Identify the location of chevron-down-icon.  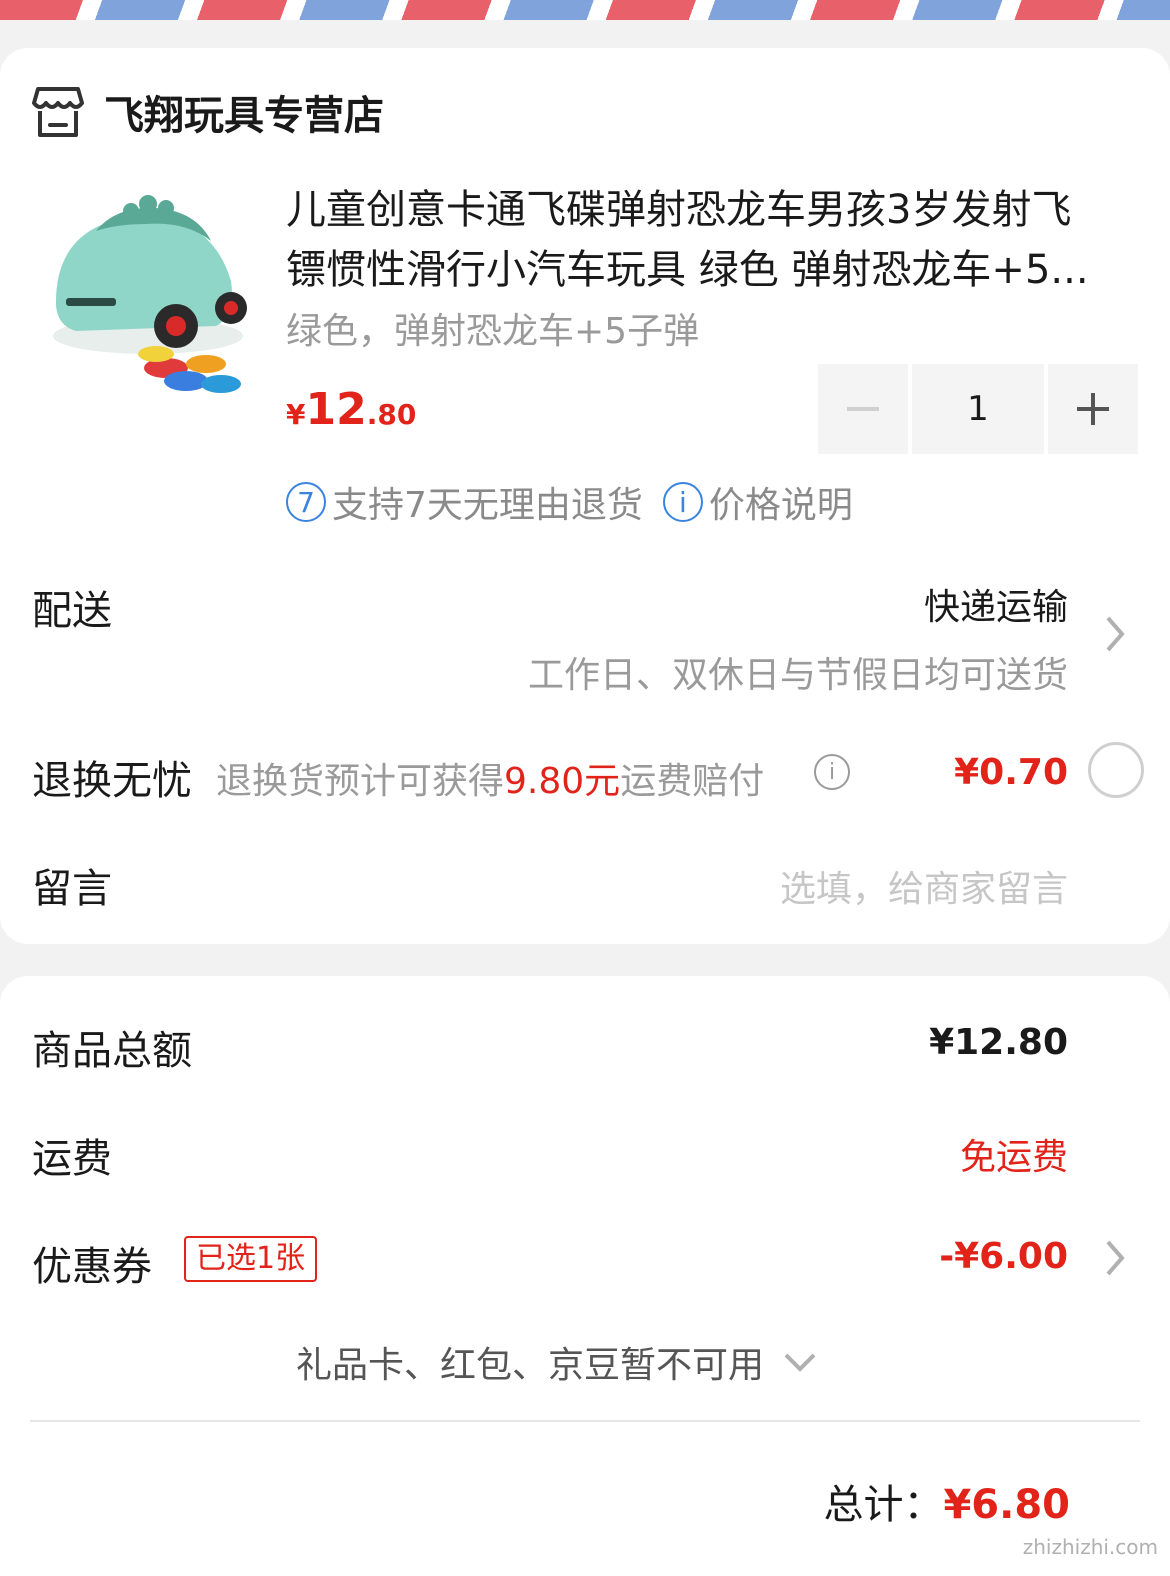
(800, 1362).